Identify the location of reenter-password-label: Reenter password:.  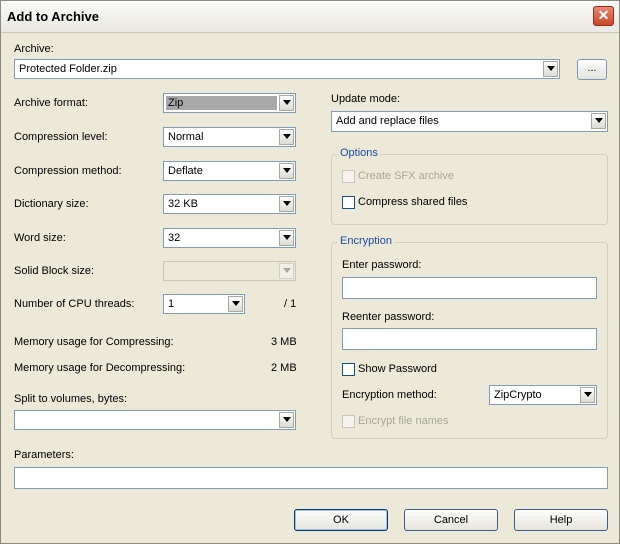
(388, 317).